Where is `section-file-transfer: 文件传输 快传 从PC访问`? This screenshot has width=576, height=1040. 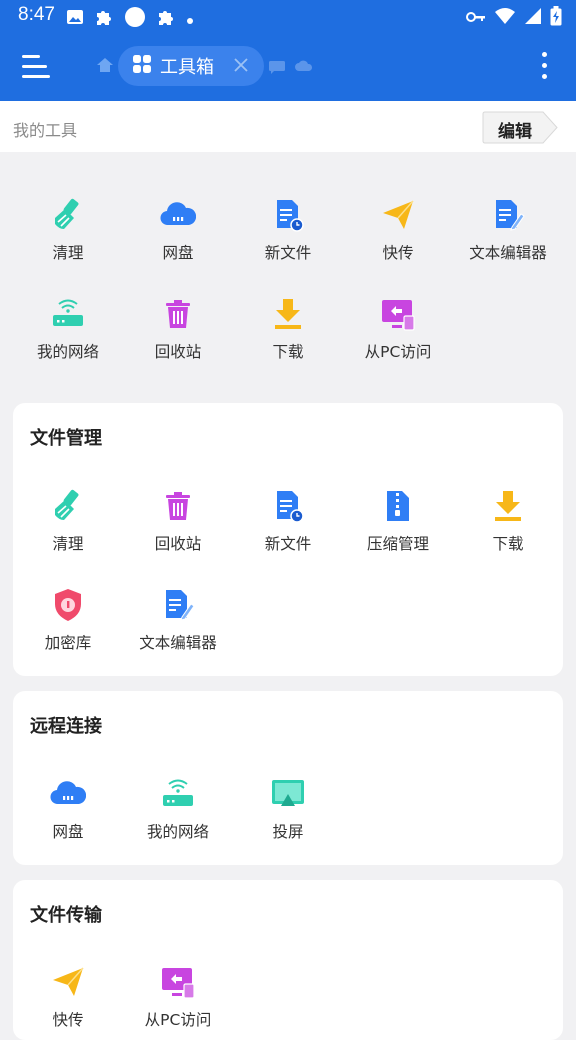 section-file-transfer: 文件传输 快传 从PC访问 is located at coordinates (288, 960).